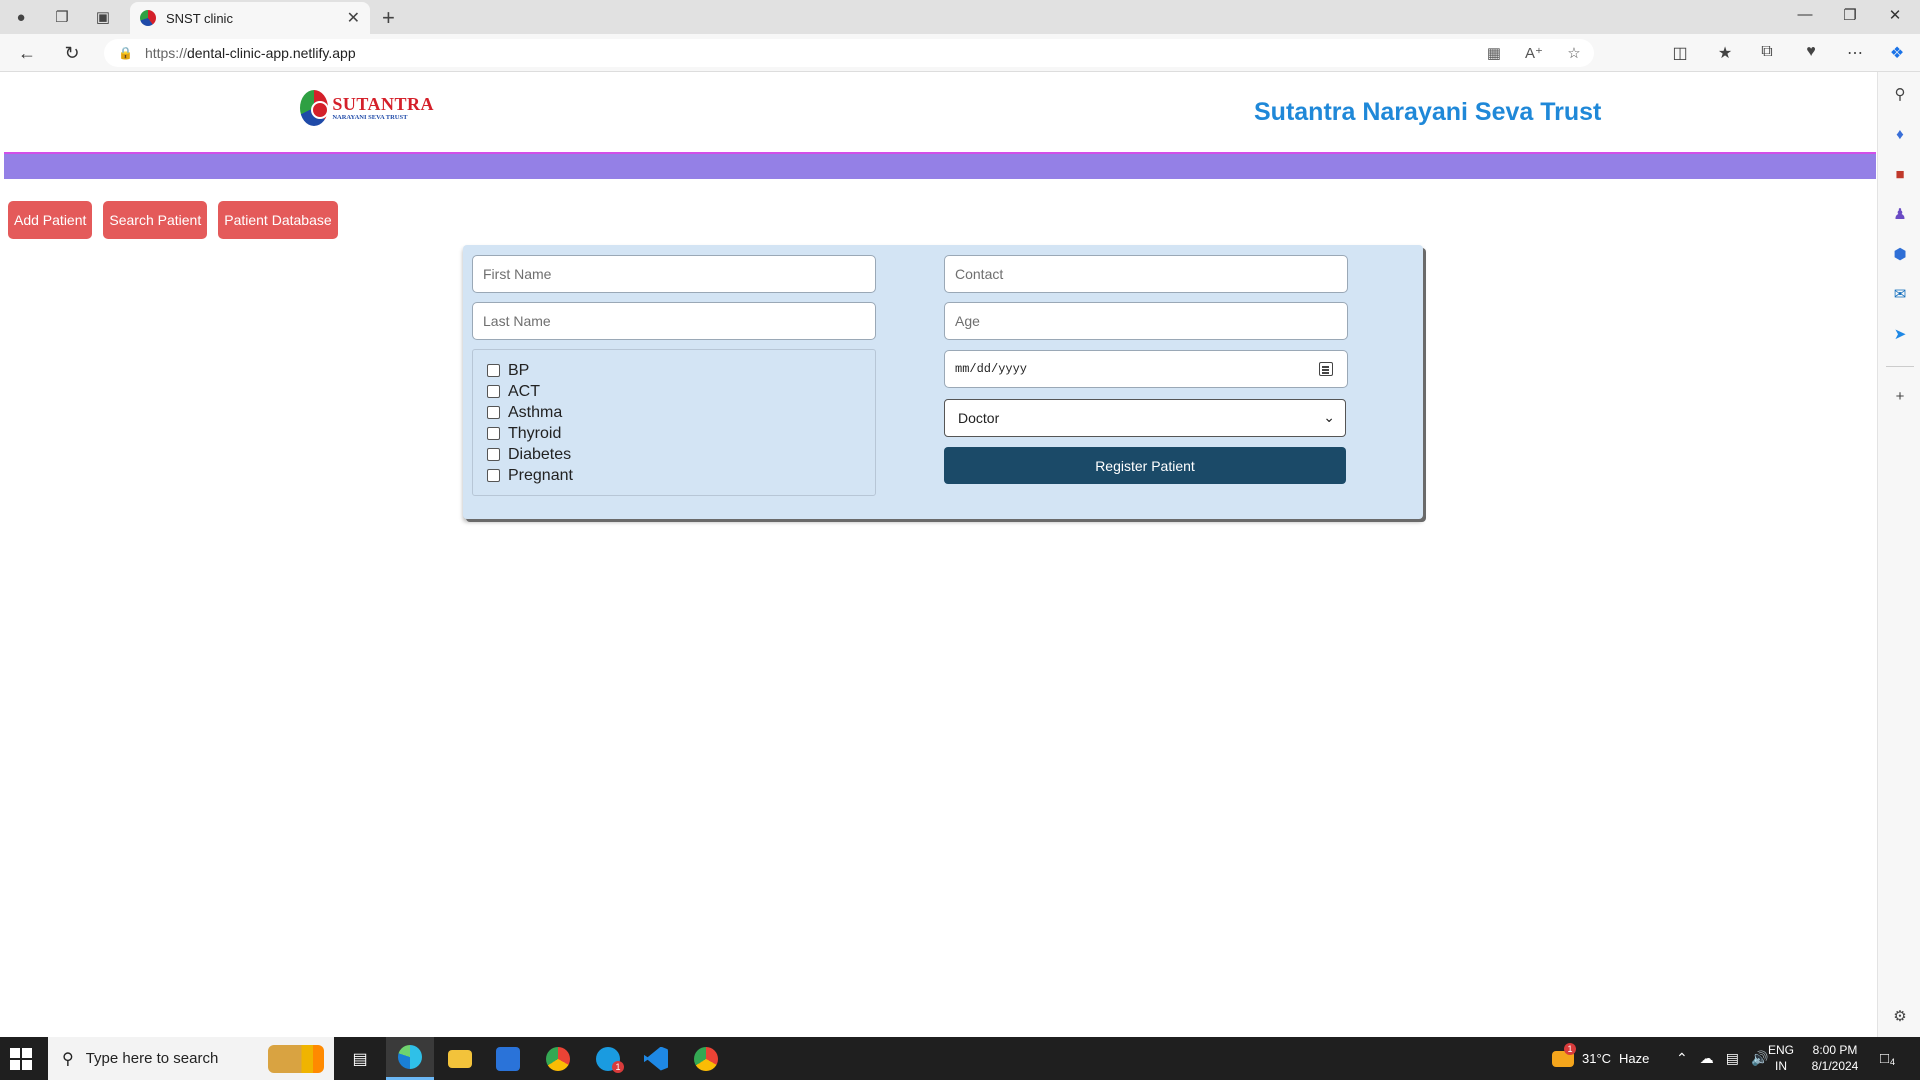 Image resolution: width=1920 pixels, height=1080 pixels. What do you see at coordinates (1900, 295) in the screenshot?
I see `sidebar-outlook-icon: ✉` at bounding box center [1900, 295].